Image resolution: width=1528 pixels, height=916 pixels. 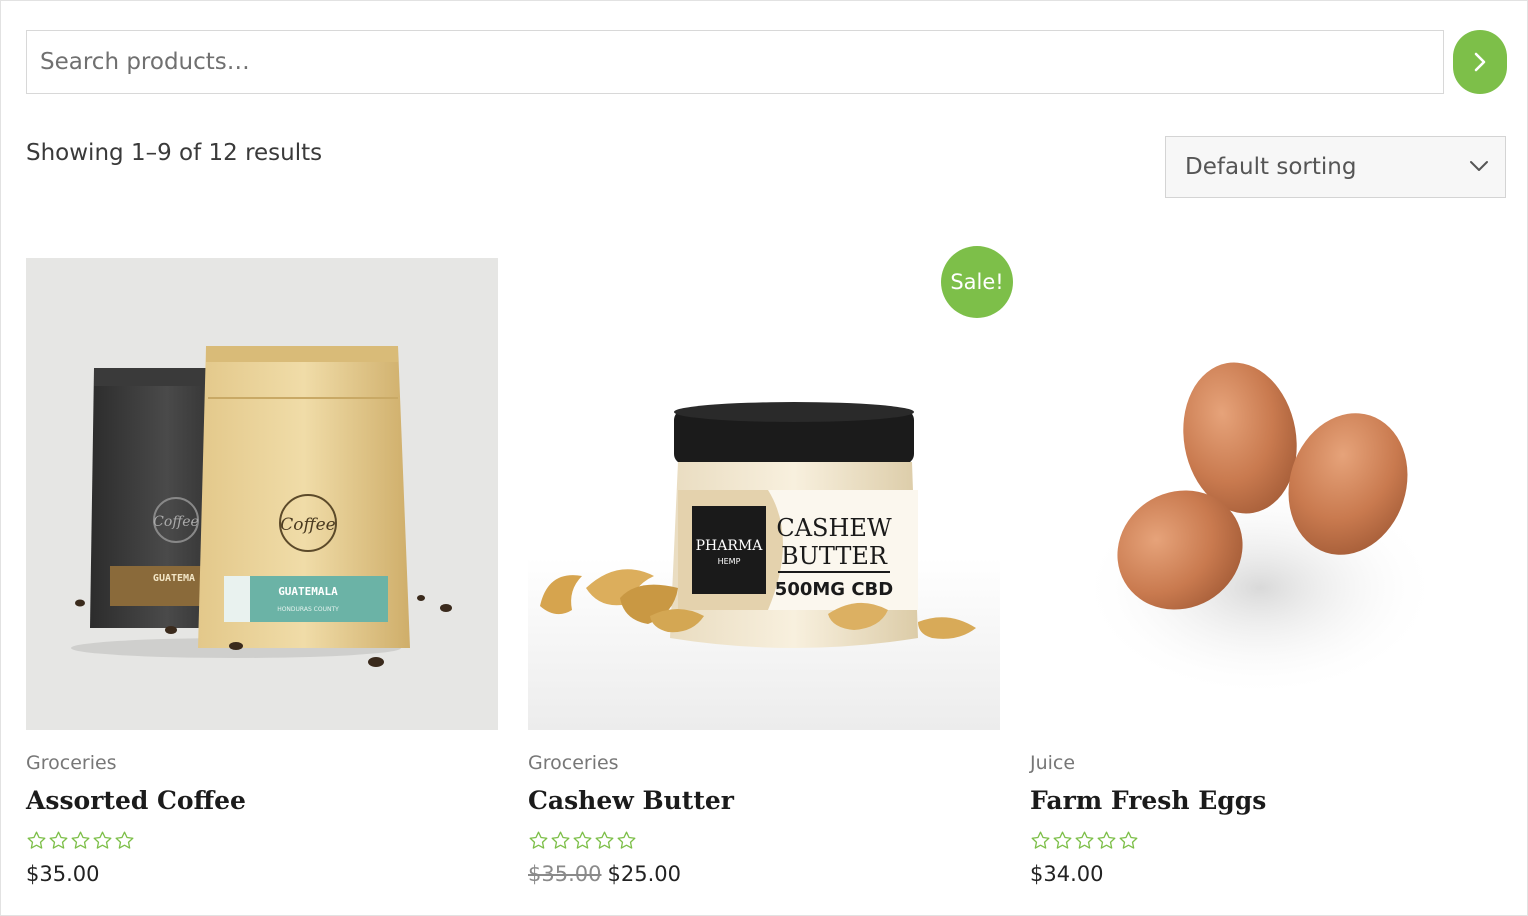 What do you see at coordinates (764, 566) in the screenshot?
I see `cashew-butter-image: PHARMA HEMP CASHEW BUTTER 500MG CBD` at bounding box center [764, 566].